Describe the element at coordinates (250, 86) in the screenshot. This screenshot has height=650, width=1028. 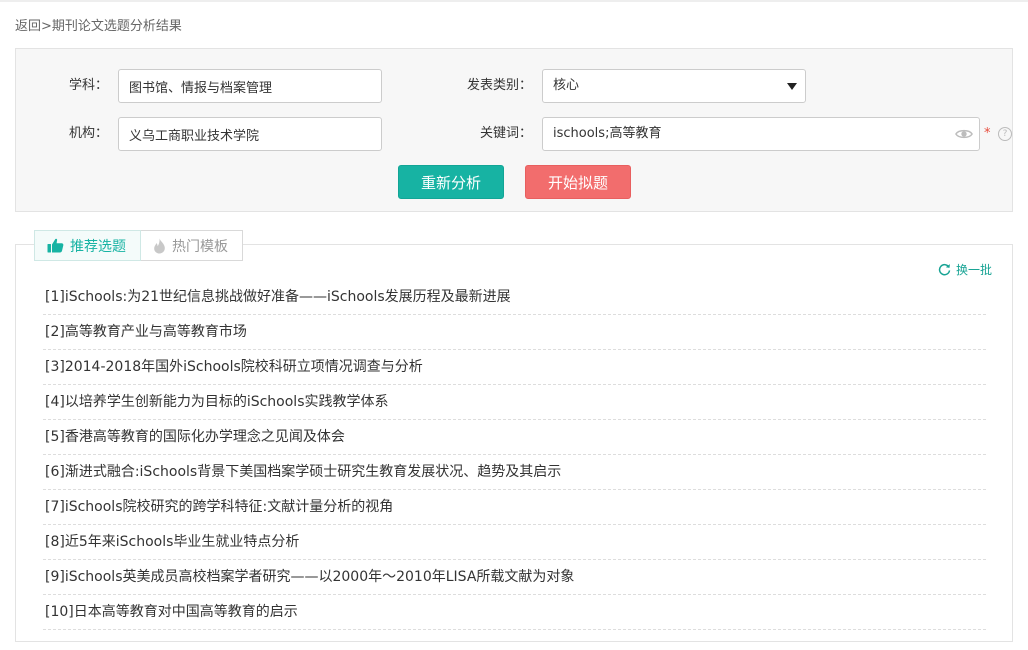
I see `subject-input` at that location.